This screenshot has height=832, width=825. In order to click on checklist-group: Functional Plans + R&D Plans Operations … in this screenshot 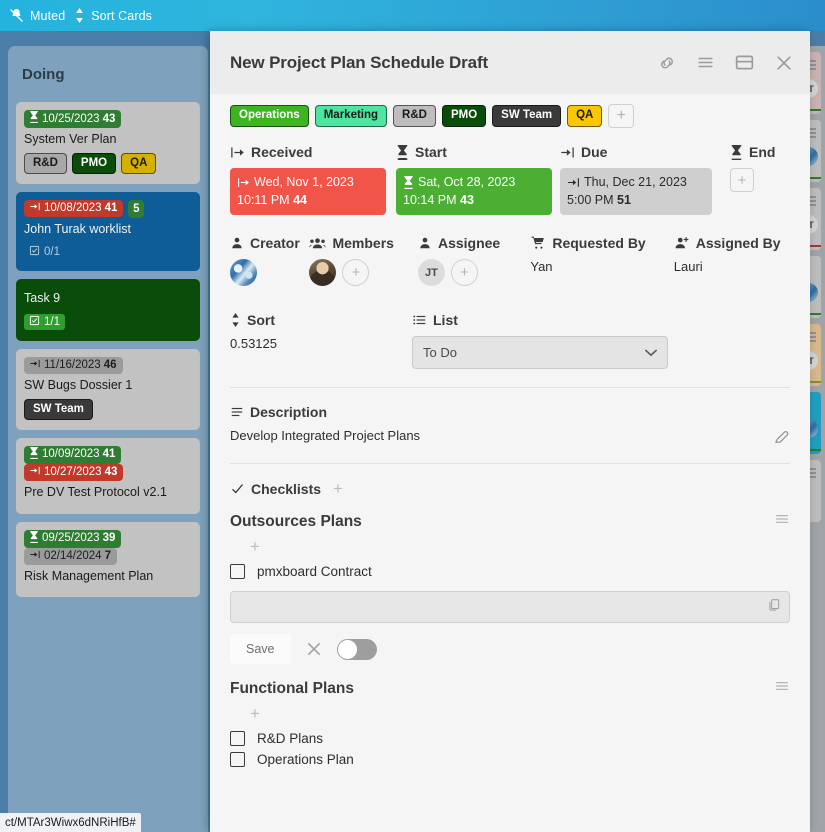, I will do `click(510, 717)`.